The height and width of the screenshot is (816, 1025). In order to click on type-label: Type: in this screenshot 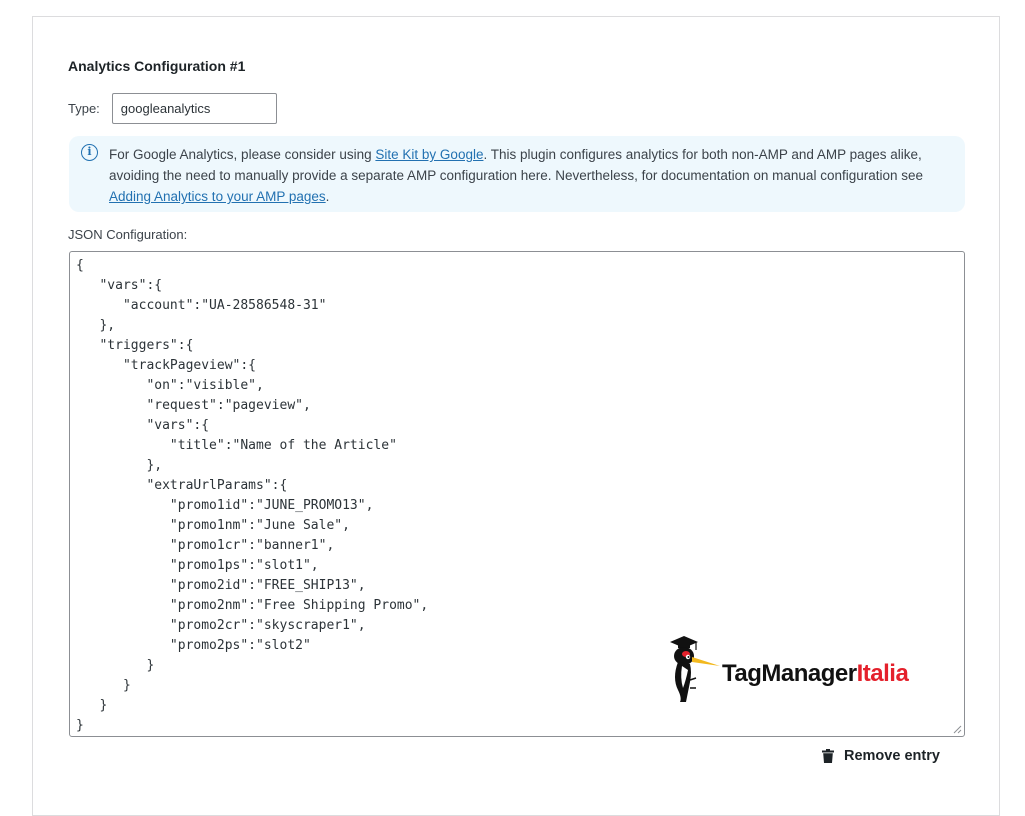, I will do `click(84, 108)`.